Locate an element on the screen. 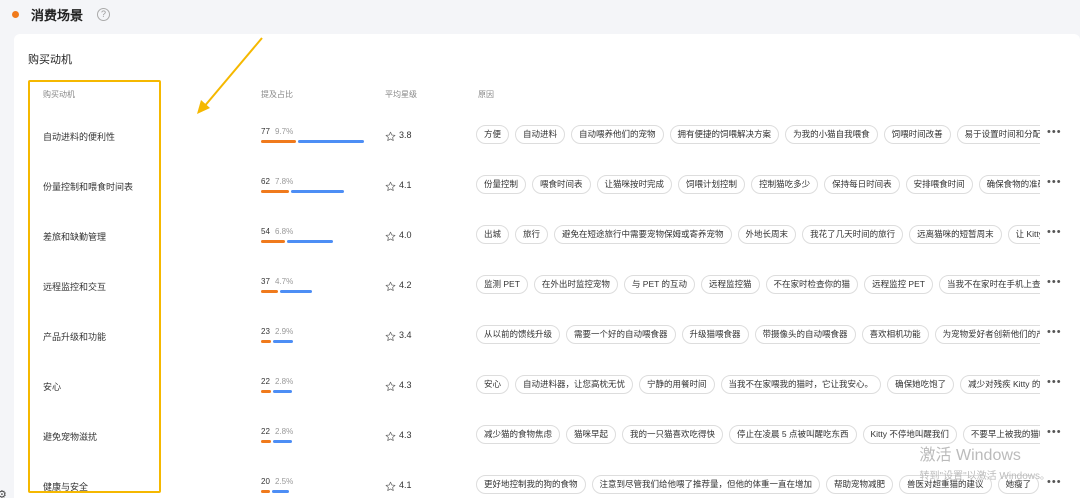 The width and height of the screenshot is (1080, 498). reason-tag: 猫咪早起 is located at coordinates (591, 434).